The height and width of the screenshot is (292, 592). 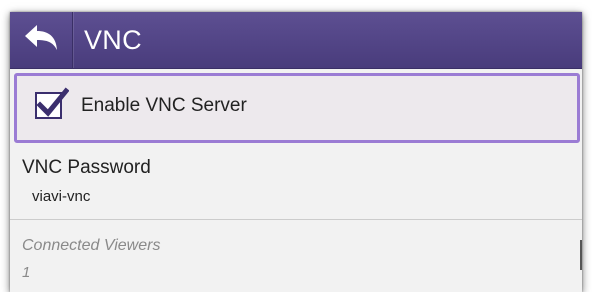 I want to click on enable-vnc-label: Enable VNC Server, so click(x=164, y=105).